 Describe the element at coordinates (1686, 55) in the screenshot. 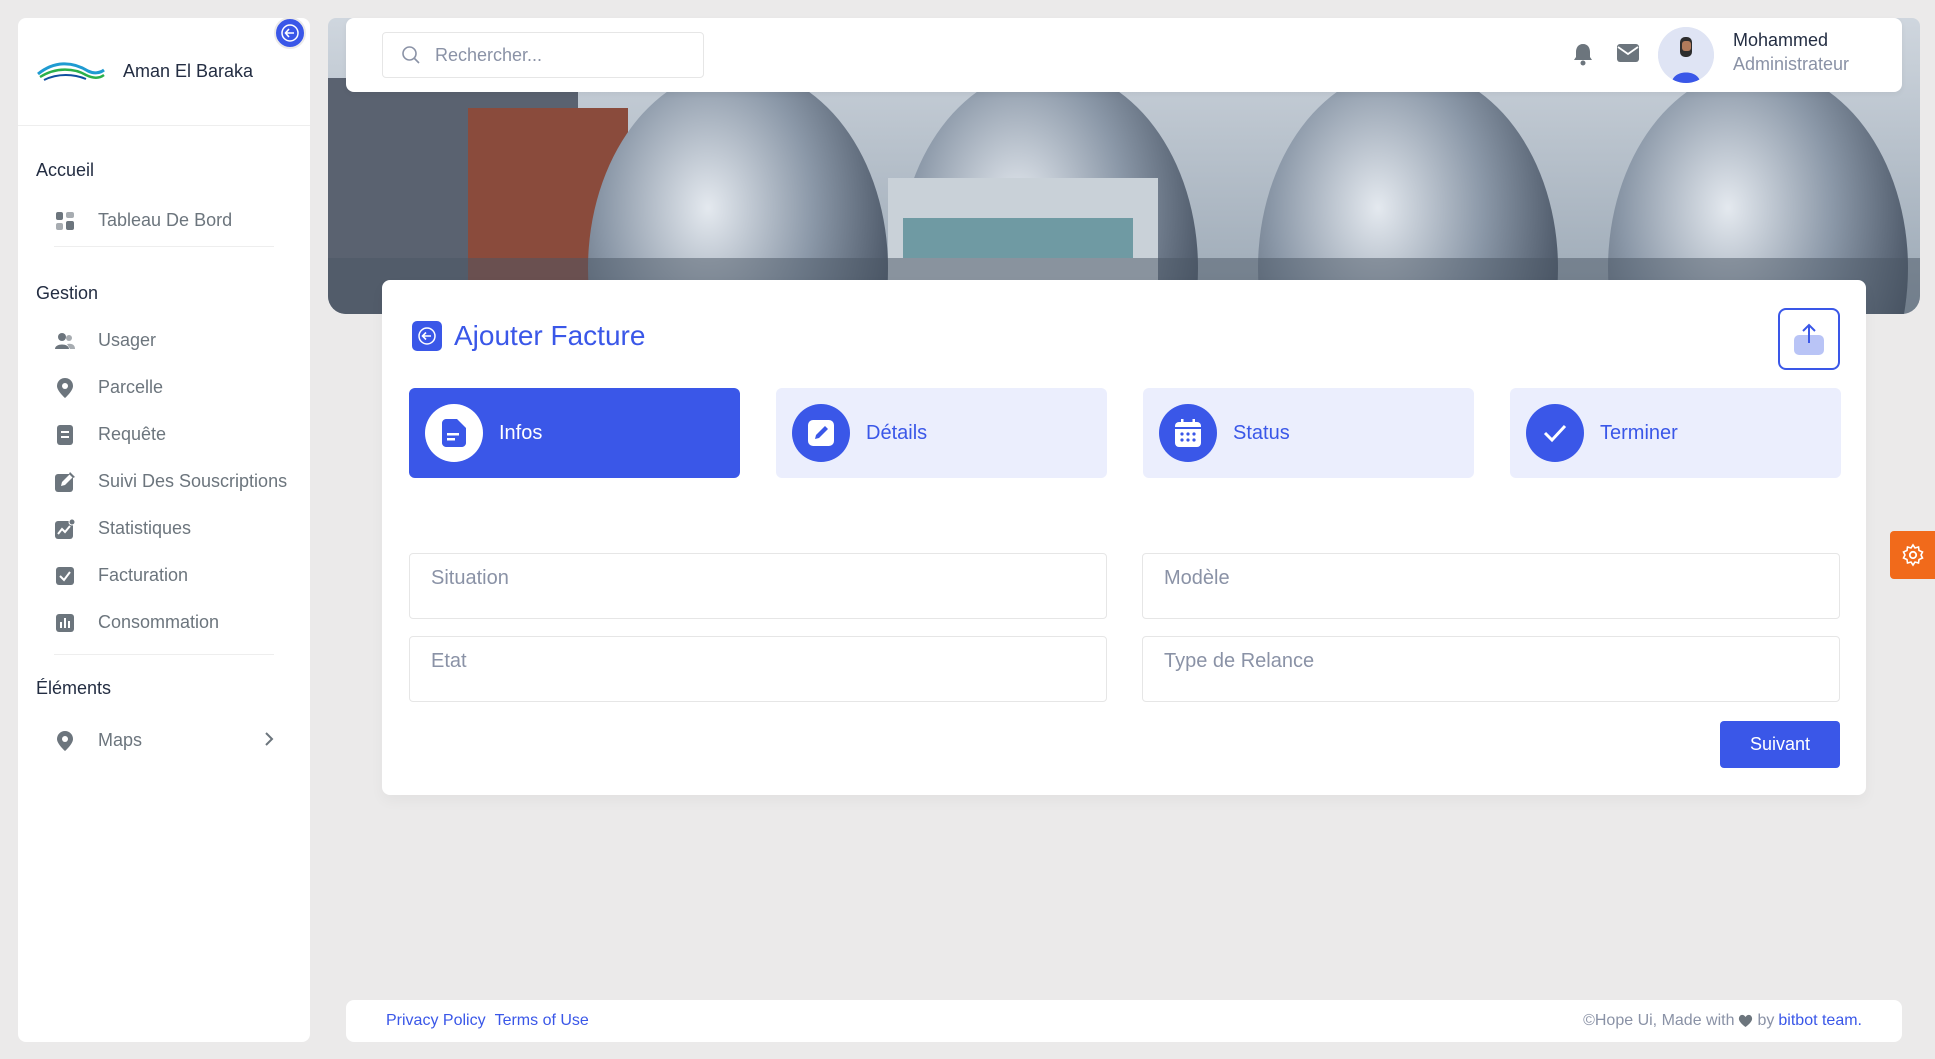

I see `avatar` at that location.